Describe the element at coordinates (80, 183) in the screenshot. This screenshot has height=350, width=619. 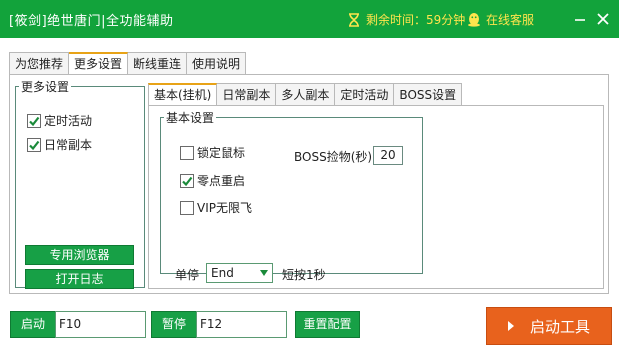
I see `more-settings-group: 更多设置 定时活动 日常副本 专用浏览器 打开日志` at that location.